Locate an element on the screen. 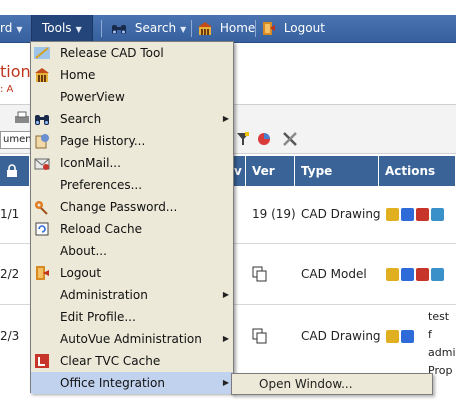  menu-logout: Logout is located at coordinates (293, 28).